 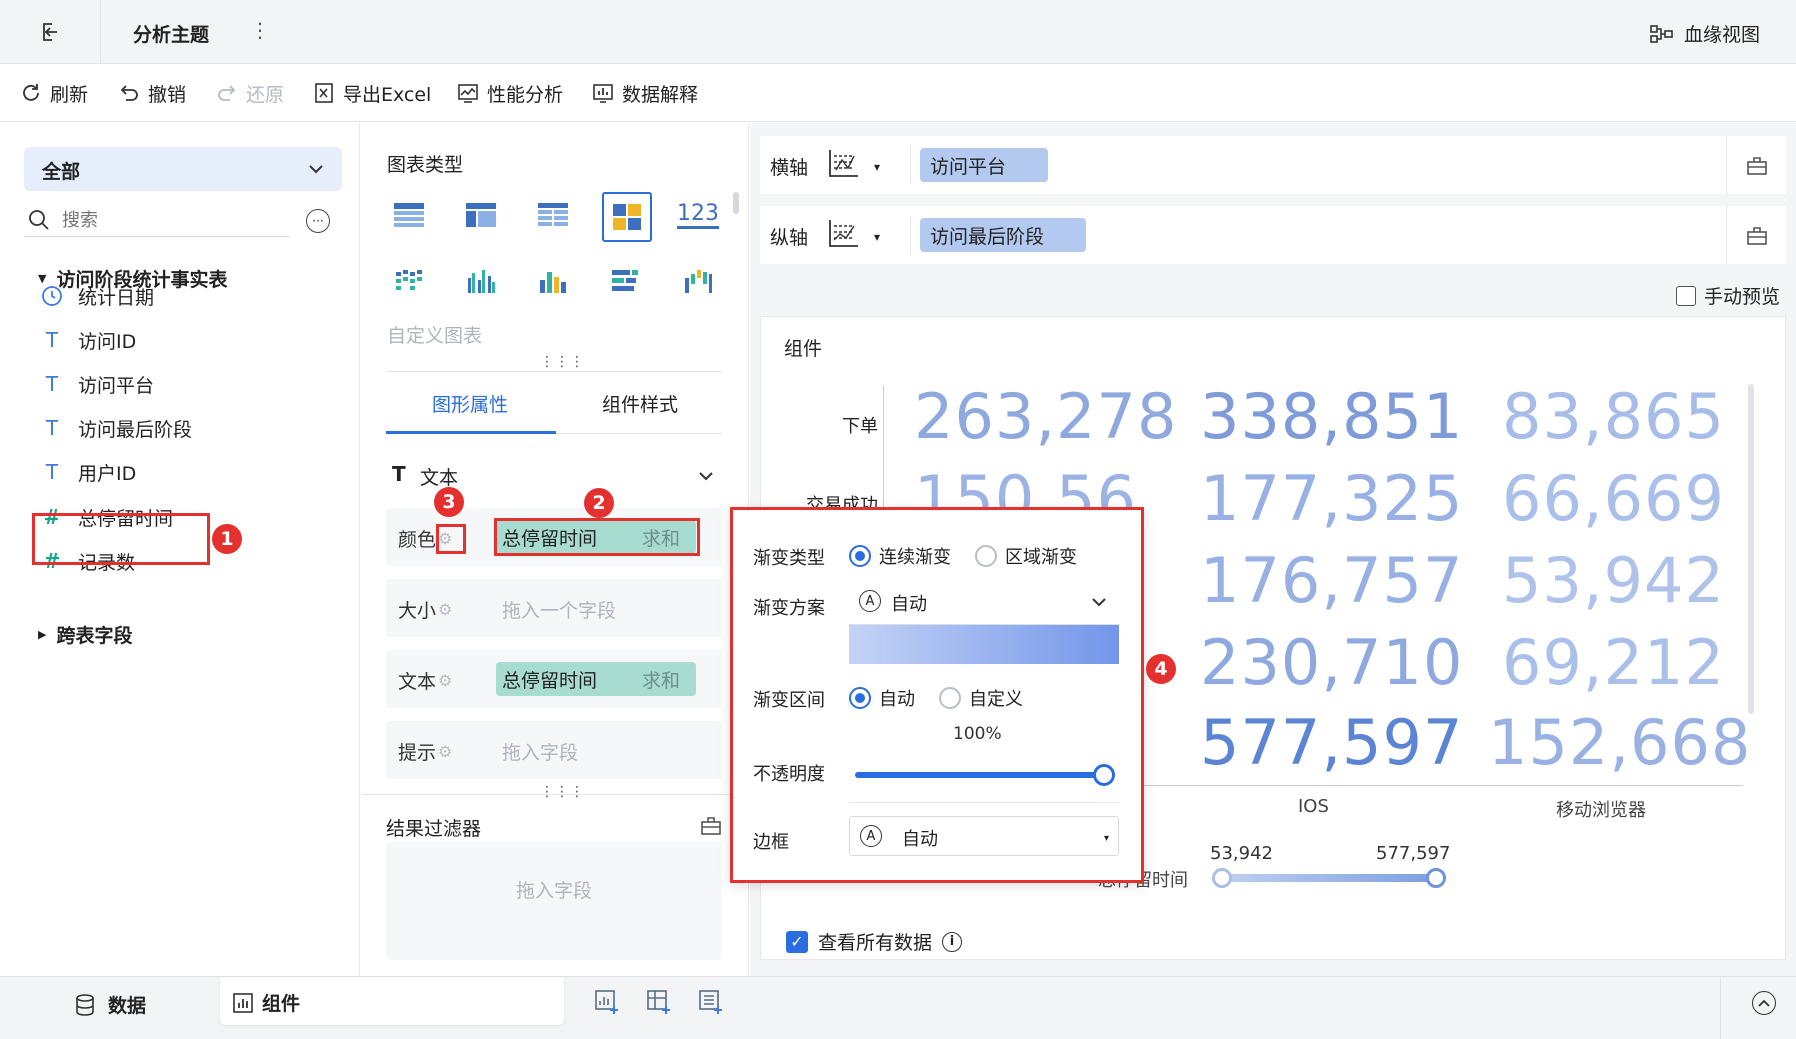 I want to click on refresh-button: 刷新, so click(x=54, y=93).